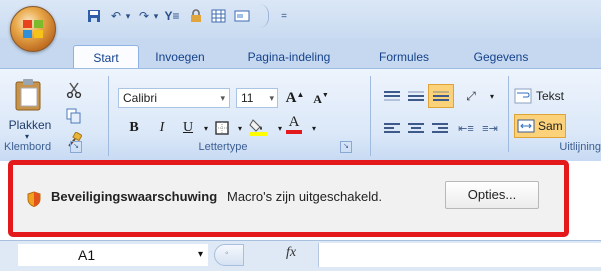 Image resolution: width=601 pixels, height=271 pixels. I want to click on wrap-text-button: Tekst, so click(557, 96).